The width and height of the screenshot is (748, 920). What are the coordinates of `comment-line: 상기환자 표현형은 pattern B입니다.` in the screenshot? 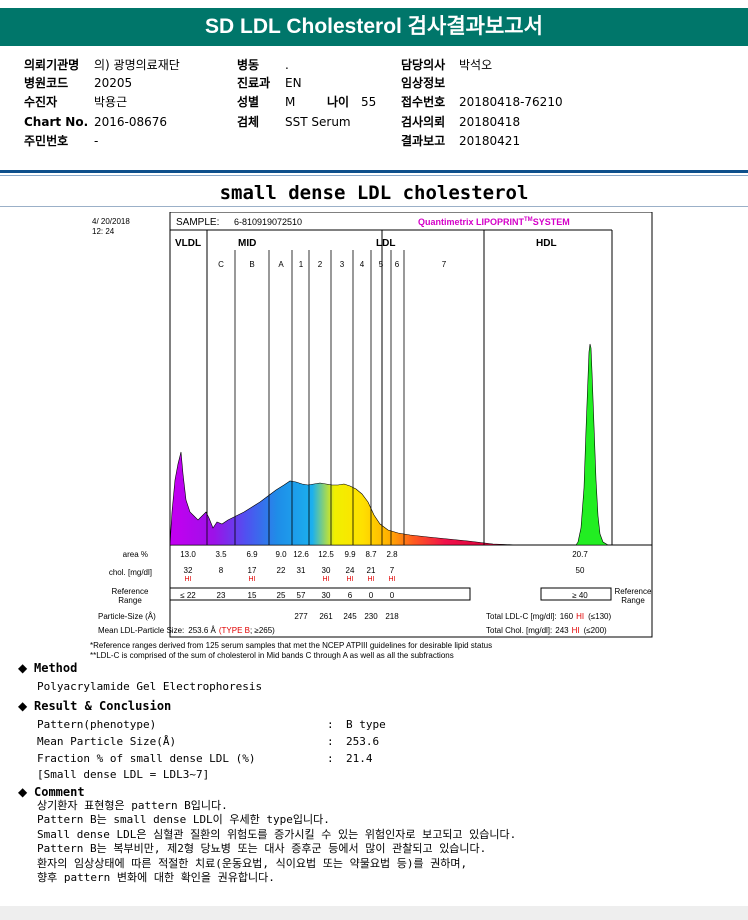 It's located at (132, 805).